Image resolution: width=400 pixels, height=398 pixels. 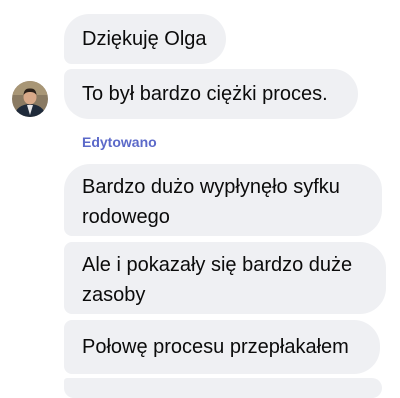 I want to click on avatar, so click(x=30, y=99).